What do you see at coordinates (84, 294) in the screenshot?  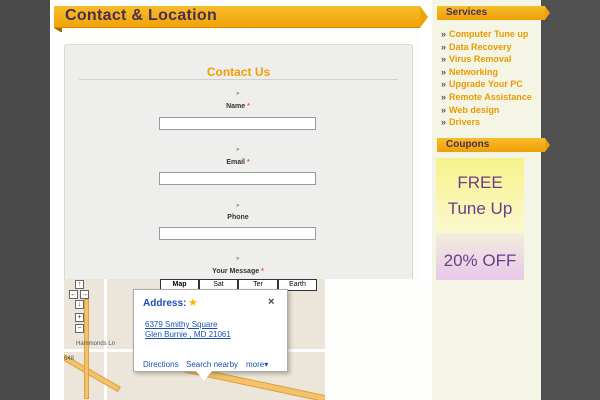 I see `arrow-right-icon: →` at bounding box center [84, 294].